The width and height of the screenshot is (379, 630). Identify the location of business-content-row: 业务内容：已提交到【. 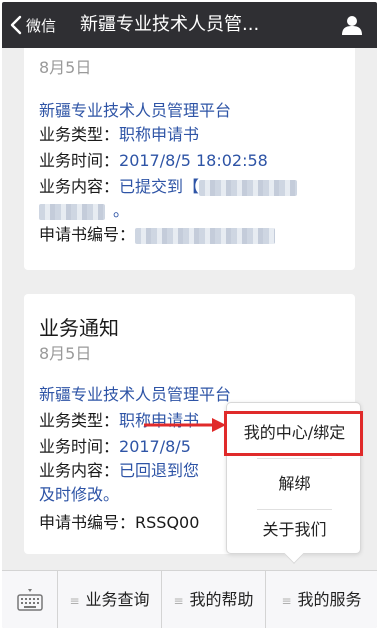
(168, 187).